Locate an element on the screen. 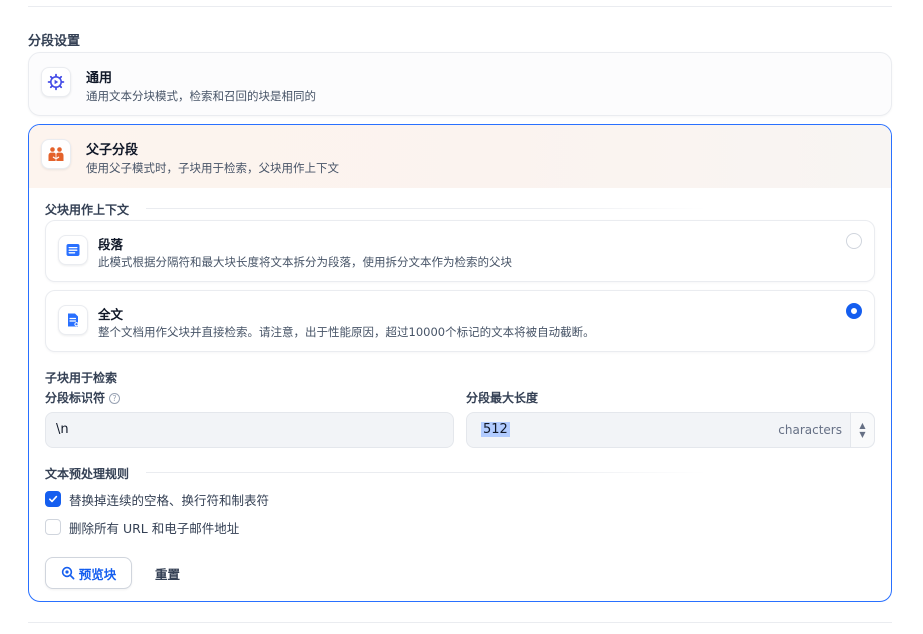  document-icon is located at coordinates (73, 320).